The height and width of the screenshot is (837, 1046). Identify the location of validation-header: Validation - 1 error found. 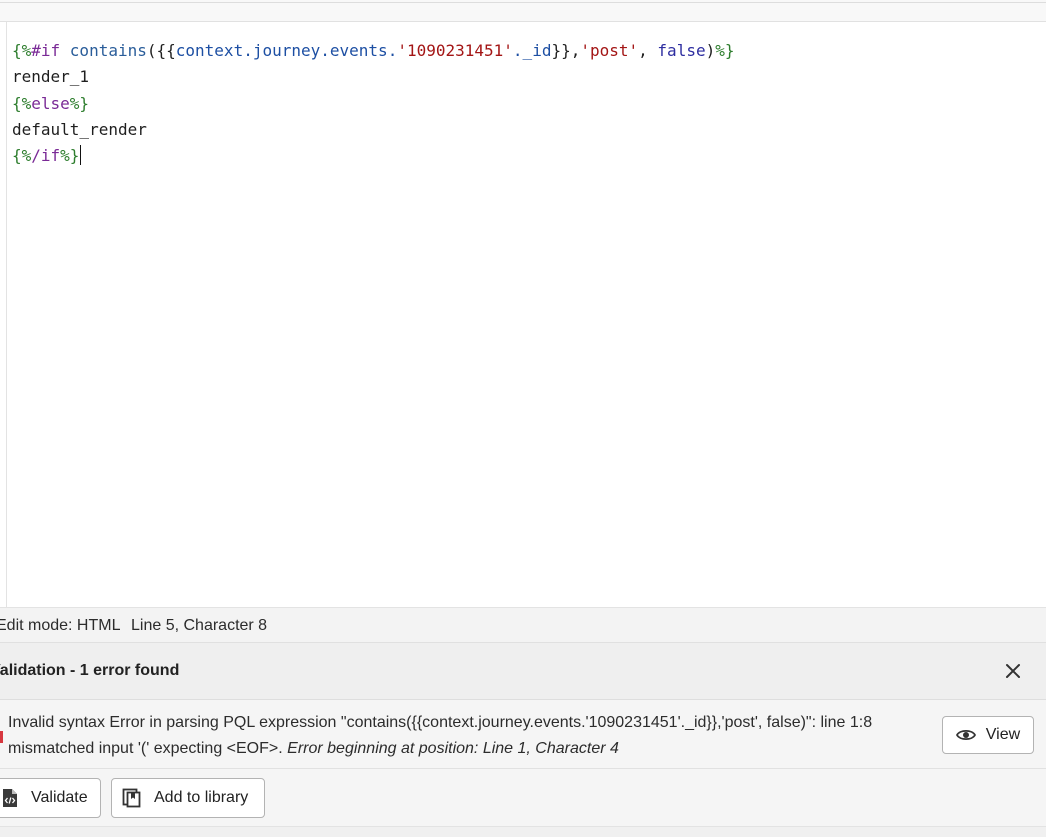
(523, 671).